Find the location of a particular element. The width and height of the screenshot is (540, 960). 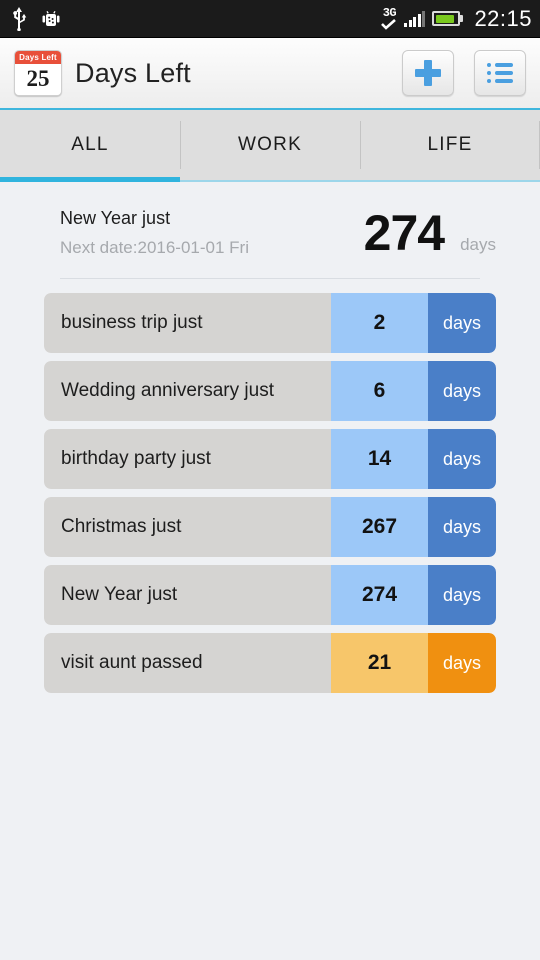

status-bar-right-icons: 3G 22:15 is located at coordinates (456, 19).